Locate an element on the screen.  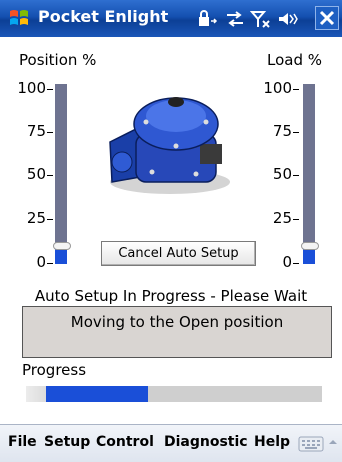
actuator-image is located at coordinates (169, 145).